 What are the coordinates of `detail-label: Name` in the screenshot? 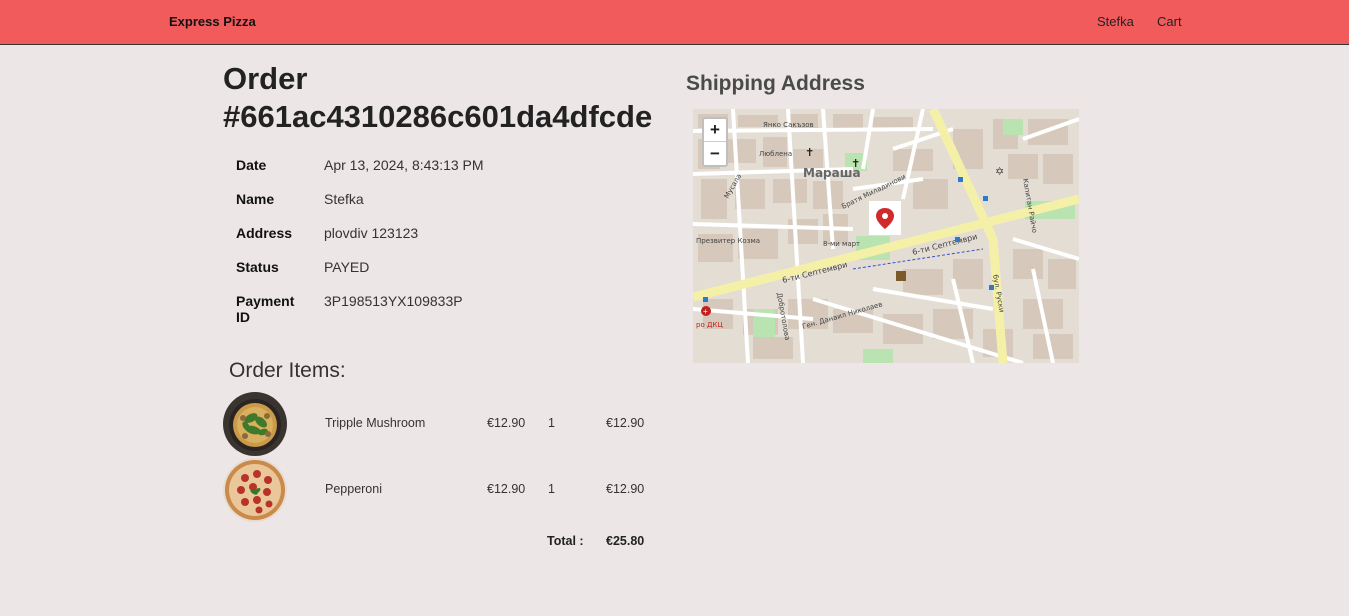 It's located at (255, 199).